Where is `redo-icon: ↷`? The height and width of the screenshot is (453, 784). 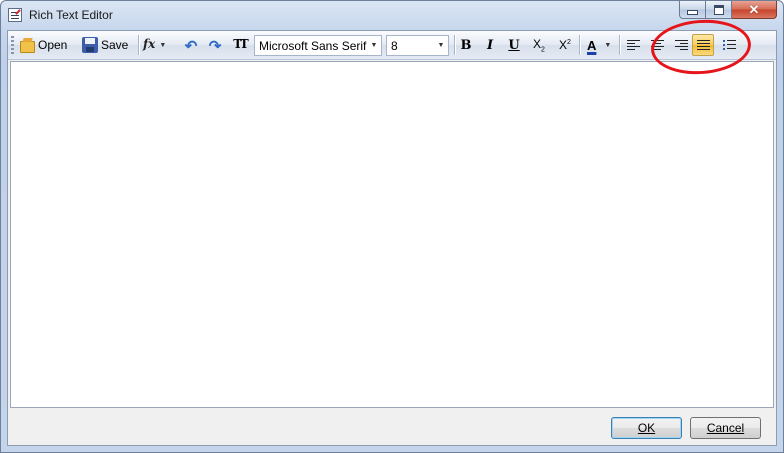 redo-icon: ↷ is located at coordinates (215, 46).